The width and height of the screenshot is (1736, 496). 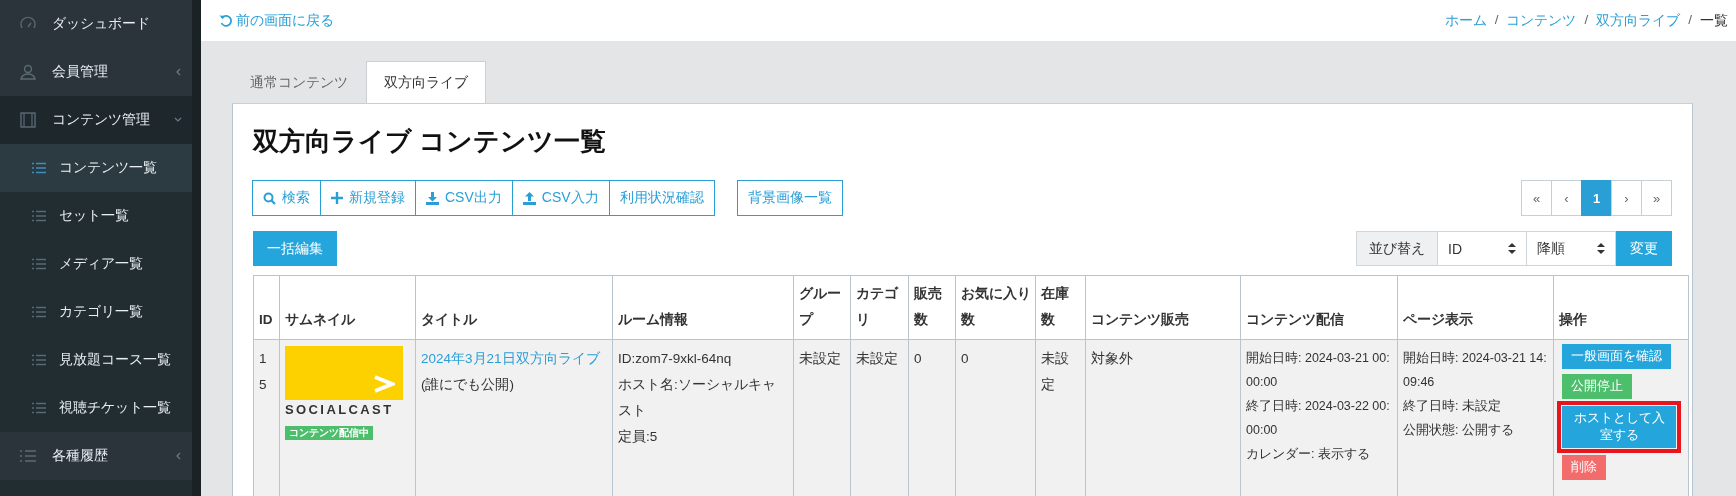 I want to click on sidebar-label: セット一覧, so click(x=94, y=216).